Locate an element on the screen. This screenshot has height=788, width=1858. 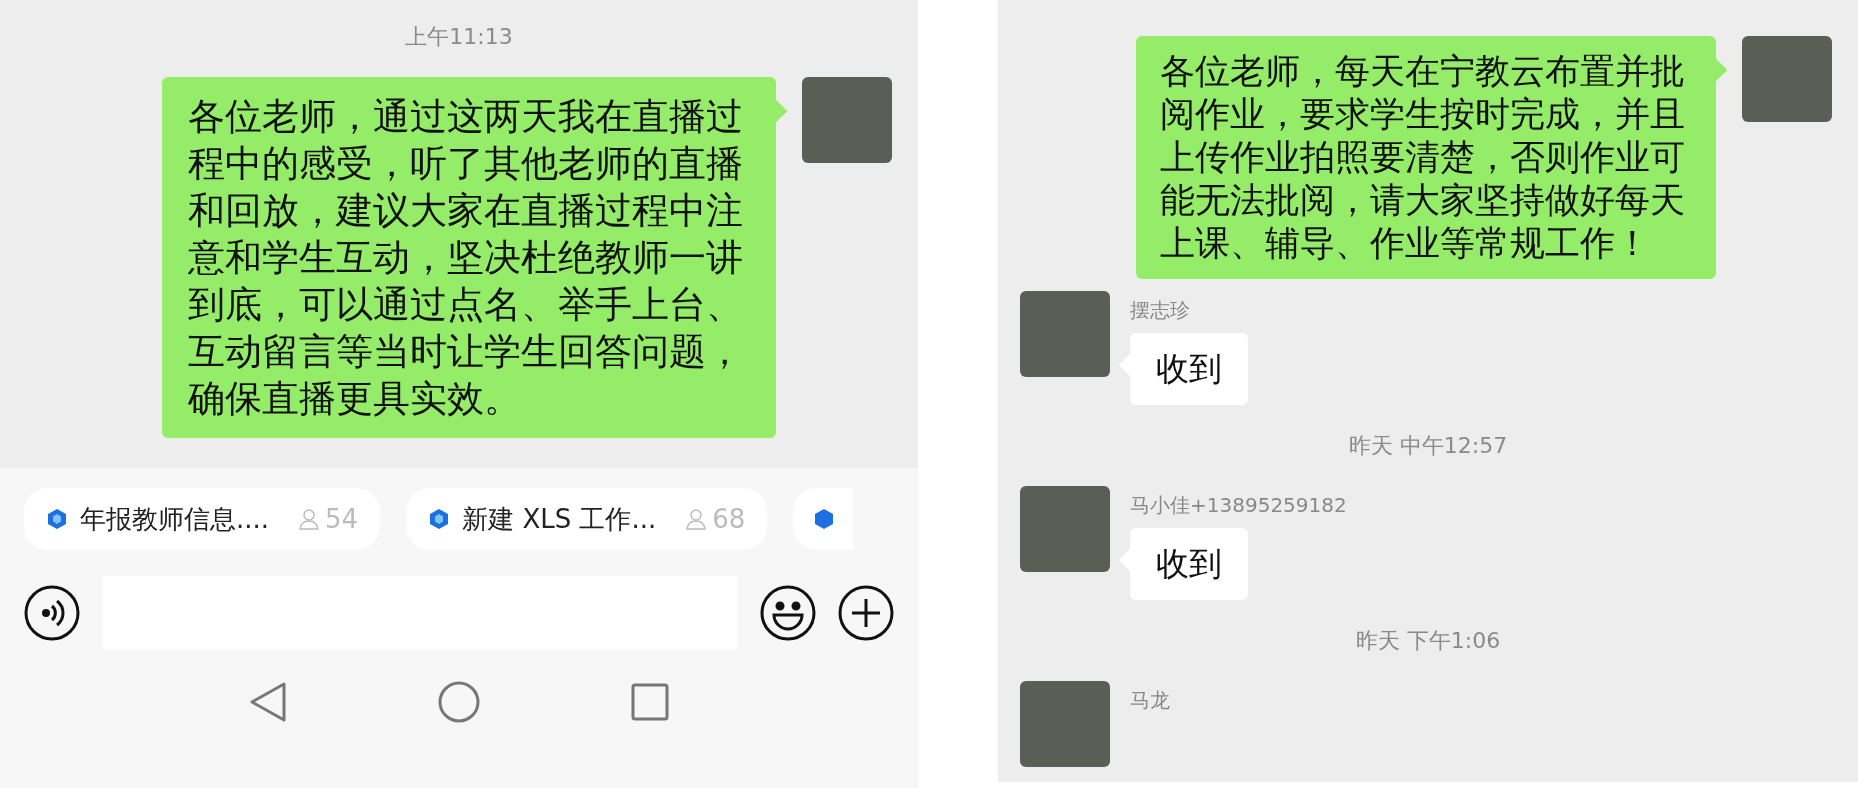
shortcut-chip: 年报教师信息.... 54 is located at coordinates (202, 519).